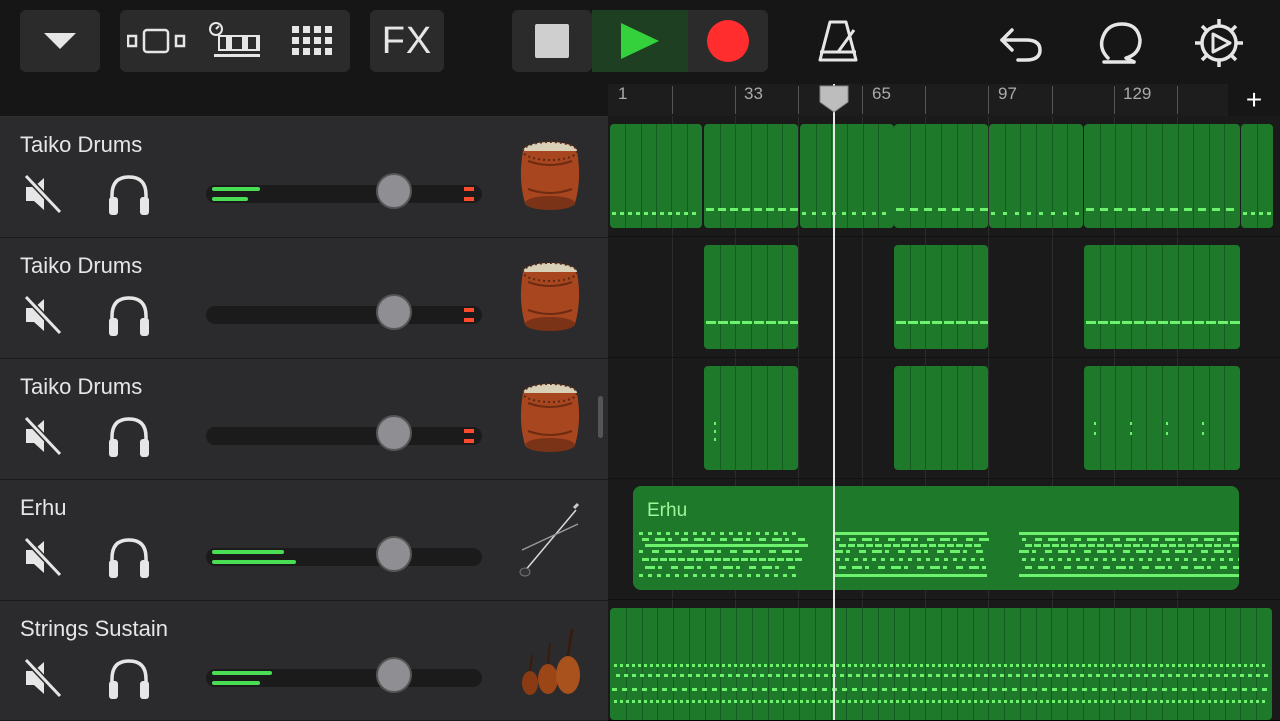 The height and width of the screenshot is (721, 1280). What do you see at coordinates (834, 99) in the screenshot?
I see `playhead-handle` at bounding box center [834, 99].